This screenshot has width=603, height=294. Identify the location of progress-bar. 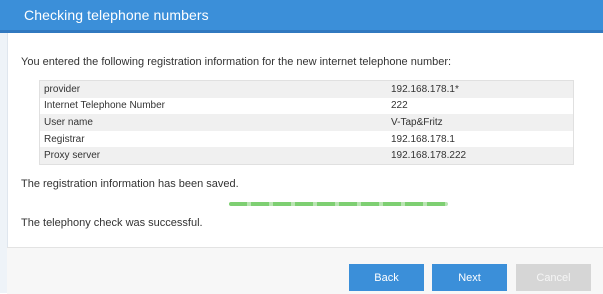
(338, 204).